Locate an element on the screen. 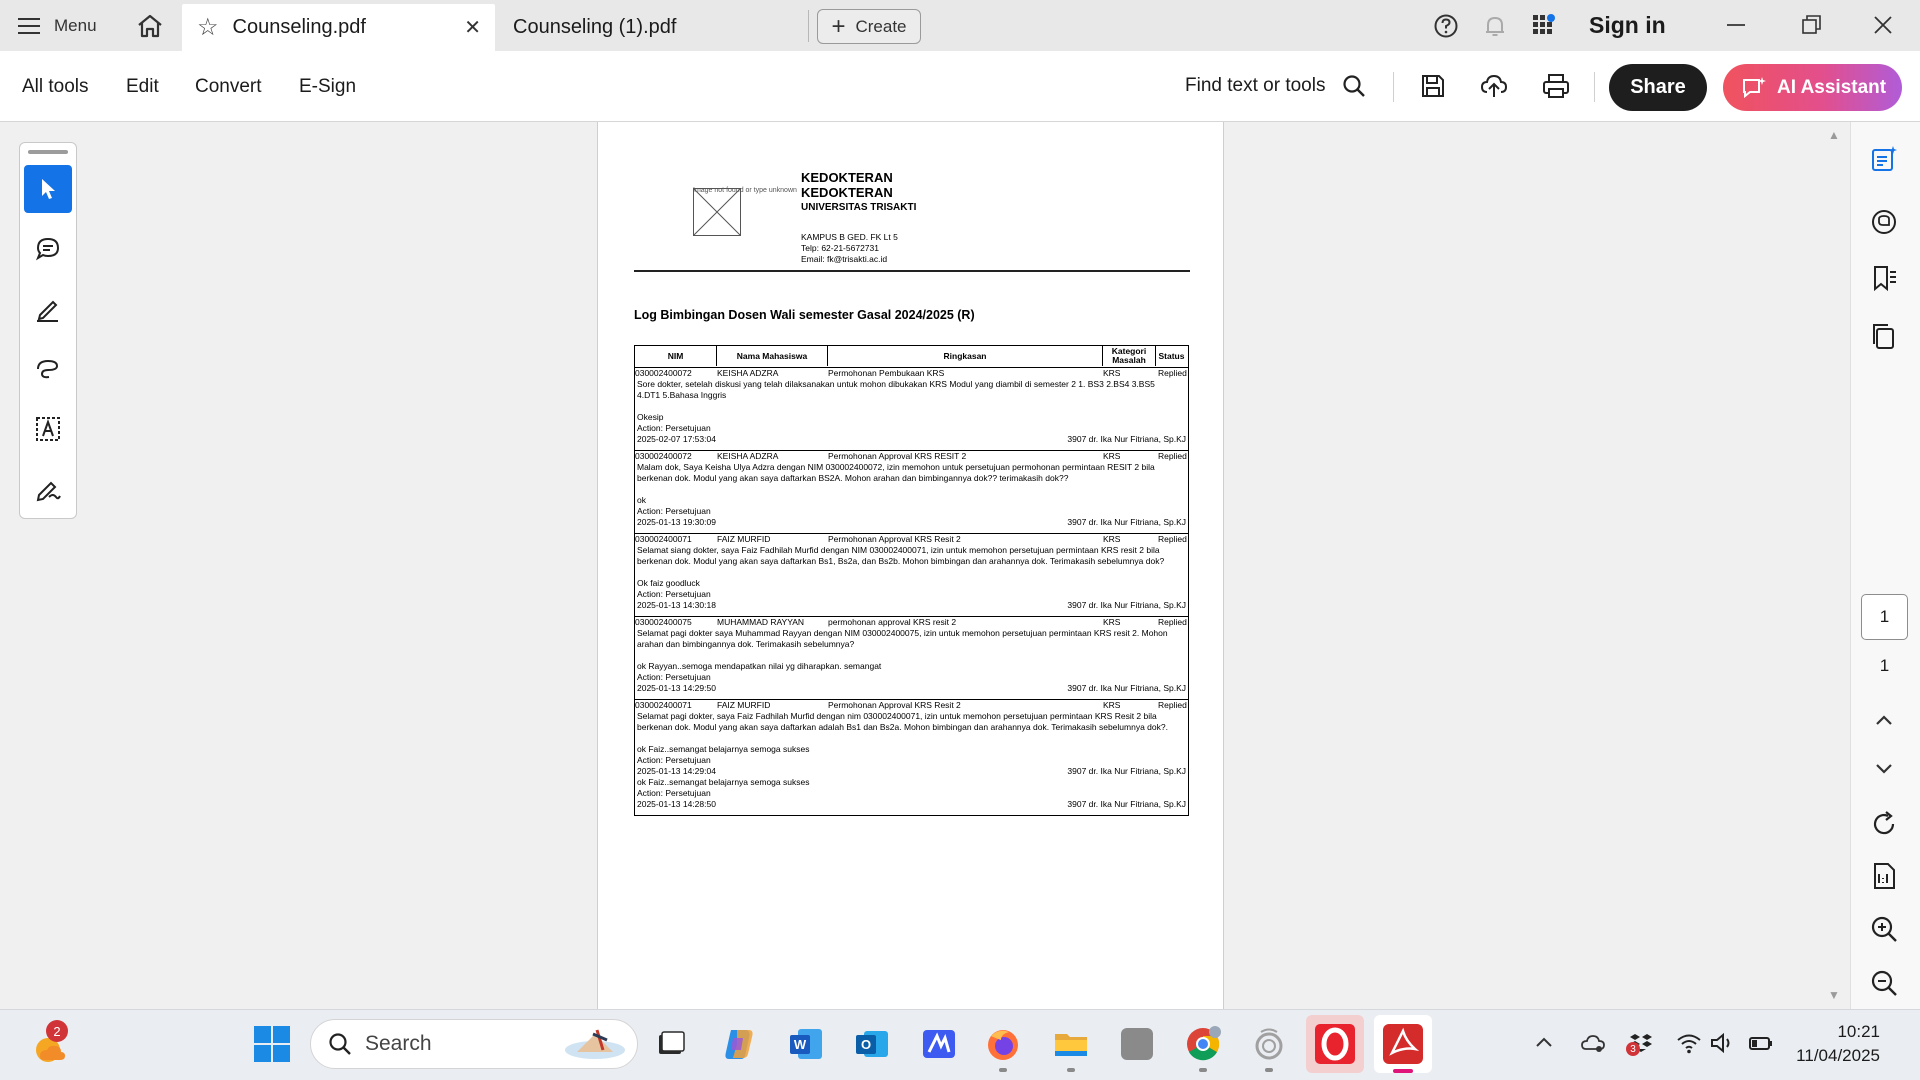  share-button: Share is located at coordinates (1658, 87).